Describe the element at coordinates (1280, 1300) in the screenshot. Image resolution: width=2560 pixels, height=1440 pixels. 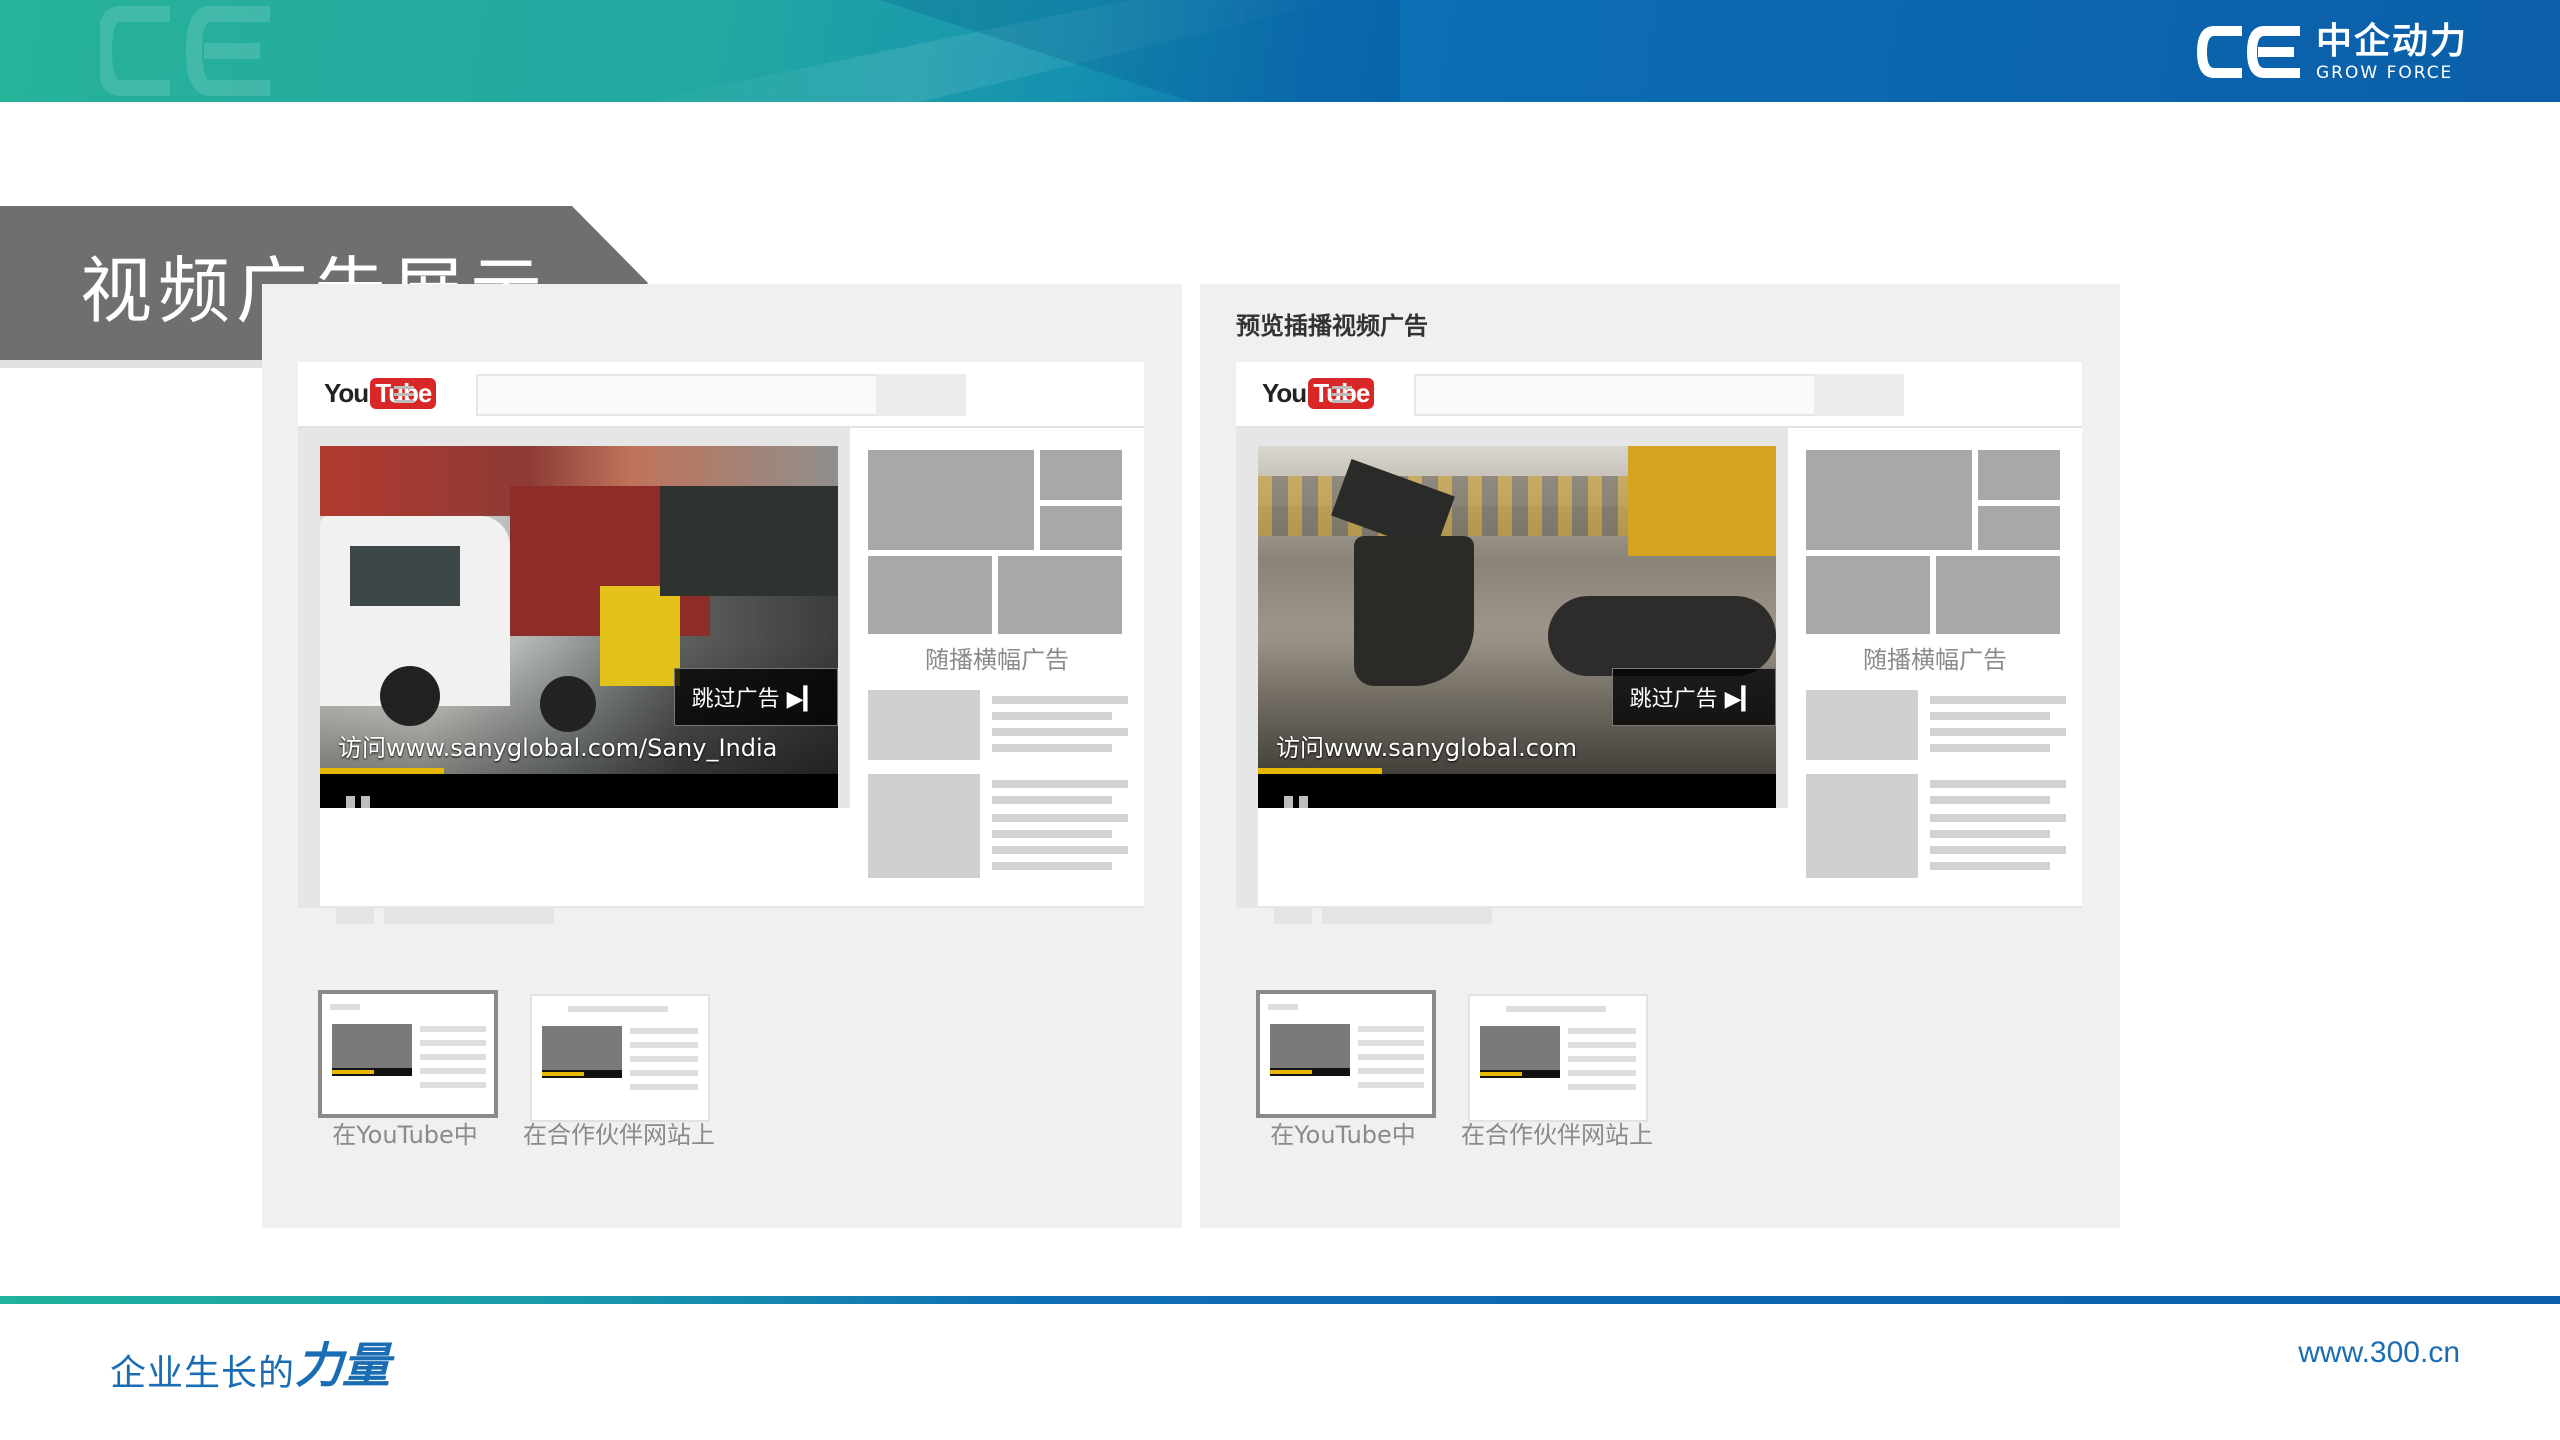
I see `footer-divider` at that location.